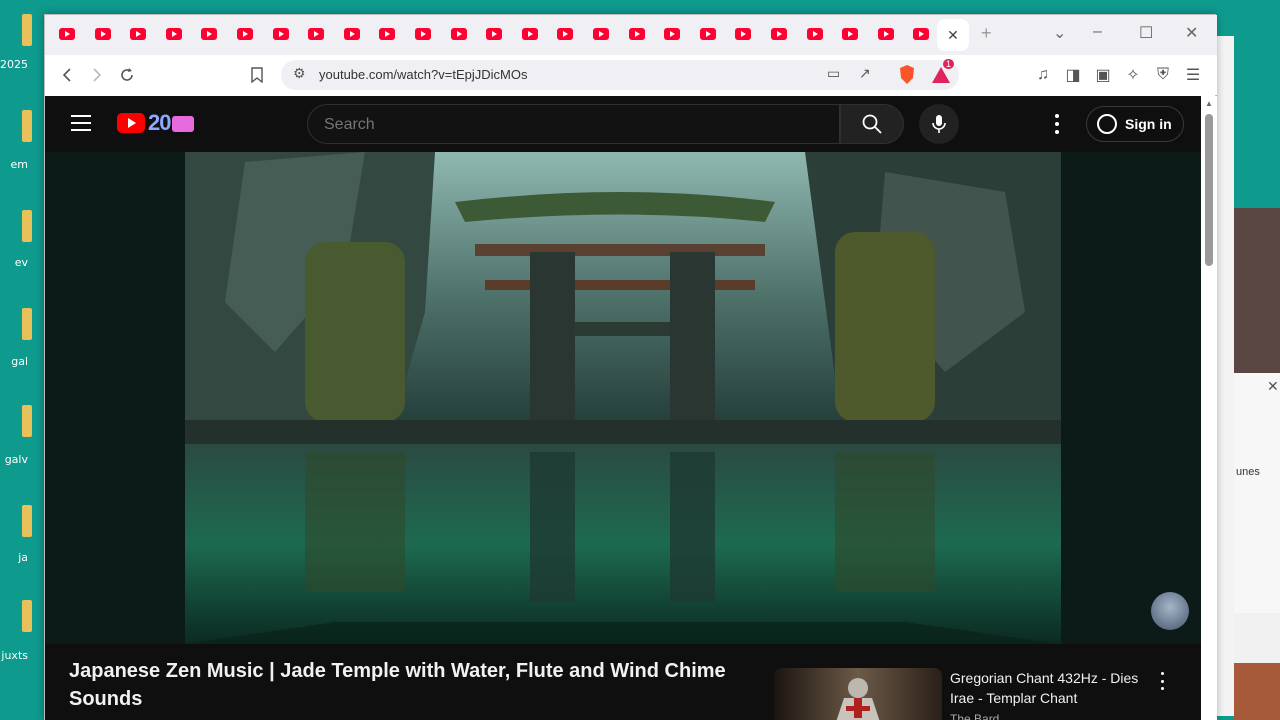 The image size is (1280, 720). I want to click on youtube-logo: 20, so click(156, 123).